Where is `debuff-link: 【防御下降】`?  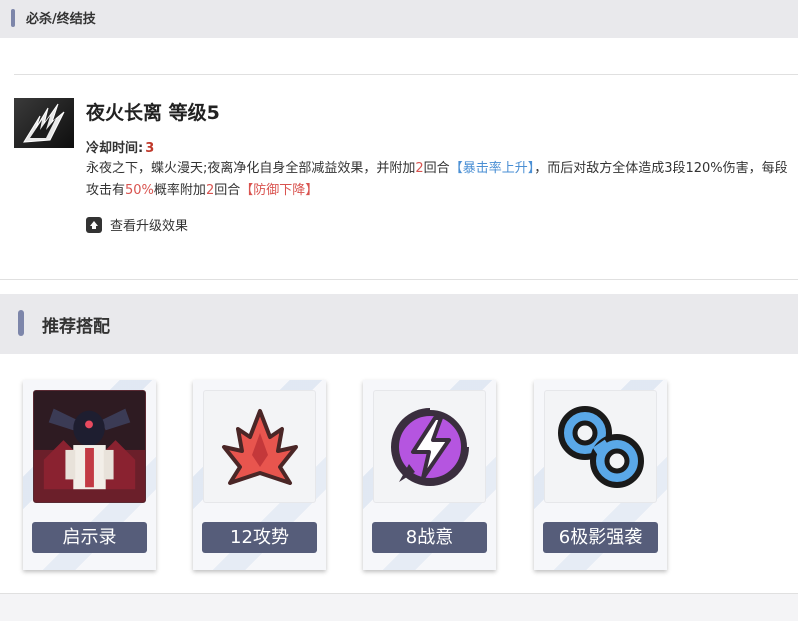 debuff-link: 【防御下降】 is located at coordinates (279, 190).